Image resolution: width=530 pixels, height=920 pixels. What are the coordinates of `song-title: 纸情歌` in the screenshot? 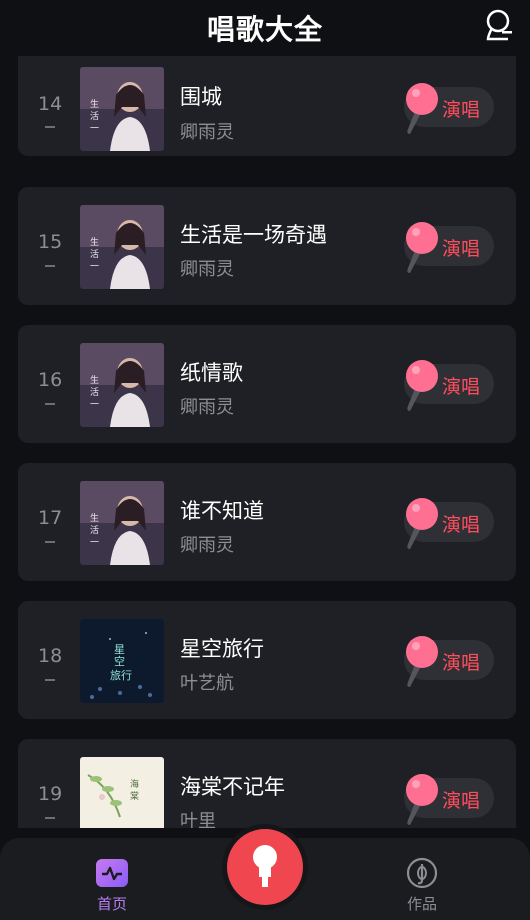 It's located at (211, 373).